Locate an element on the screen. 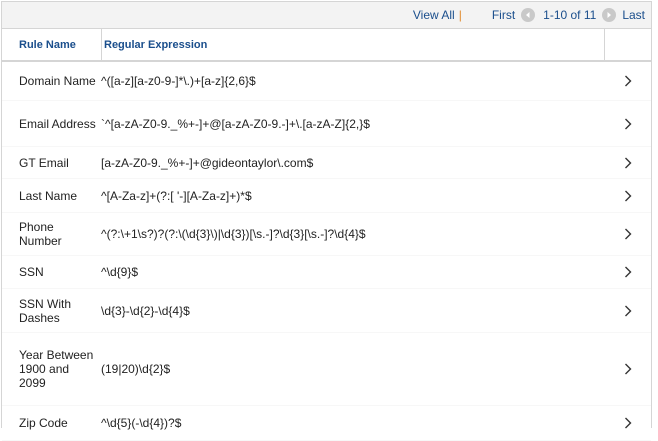 This screenshot has width=658, height=441. rule-name-cell: SSN is located at coordinates (31, 272).